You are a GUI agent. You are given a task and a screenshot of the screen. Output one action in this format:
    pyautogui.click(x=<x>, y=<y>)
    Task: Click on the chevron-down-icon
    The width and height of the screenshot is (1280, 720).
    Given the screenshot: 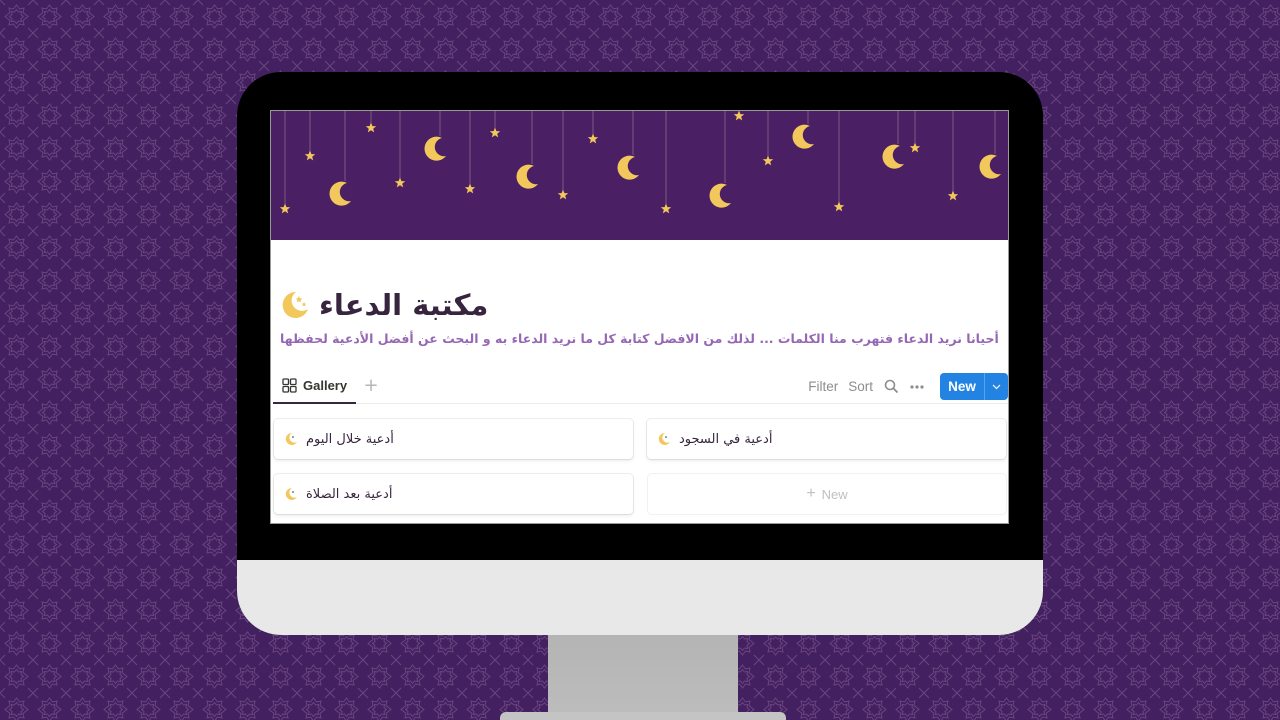 What is the action you would take?
    pyautogui.click(x=996, y=386)
    